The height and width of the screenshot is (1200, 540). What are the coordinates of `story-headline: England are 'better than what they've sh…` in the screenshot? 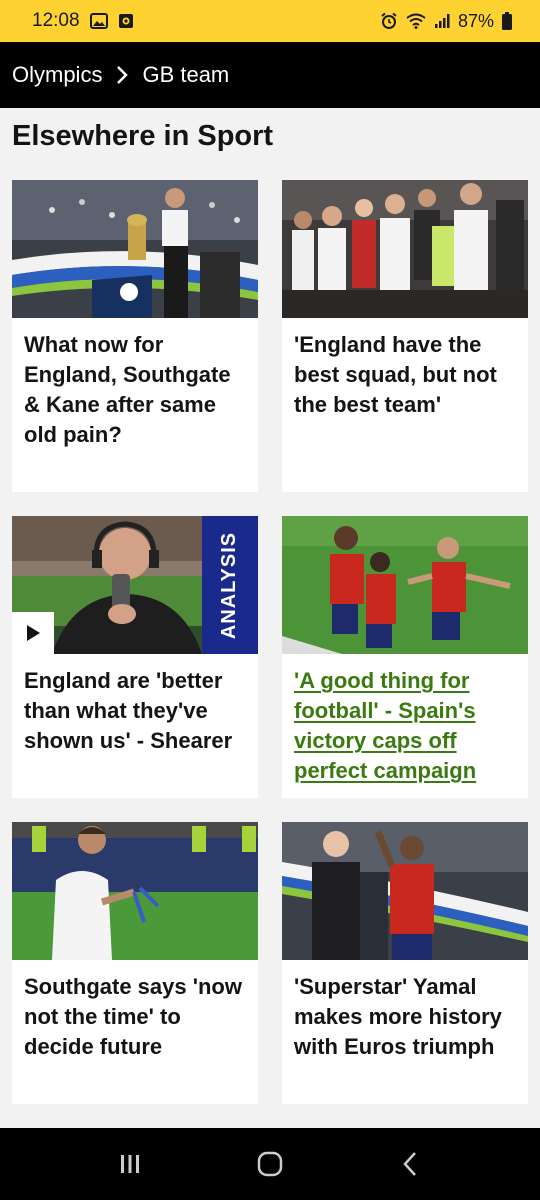 It's located at (135, 712).